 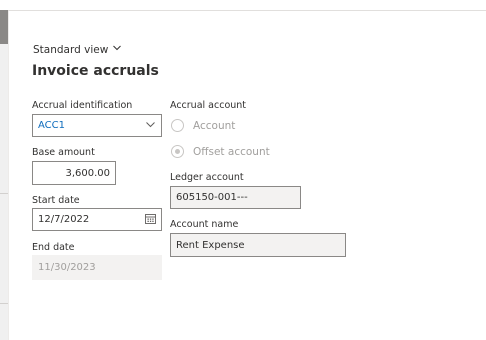 I want to click on accrual-identification-label: Accrual identification, so click(x=82, y=105).